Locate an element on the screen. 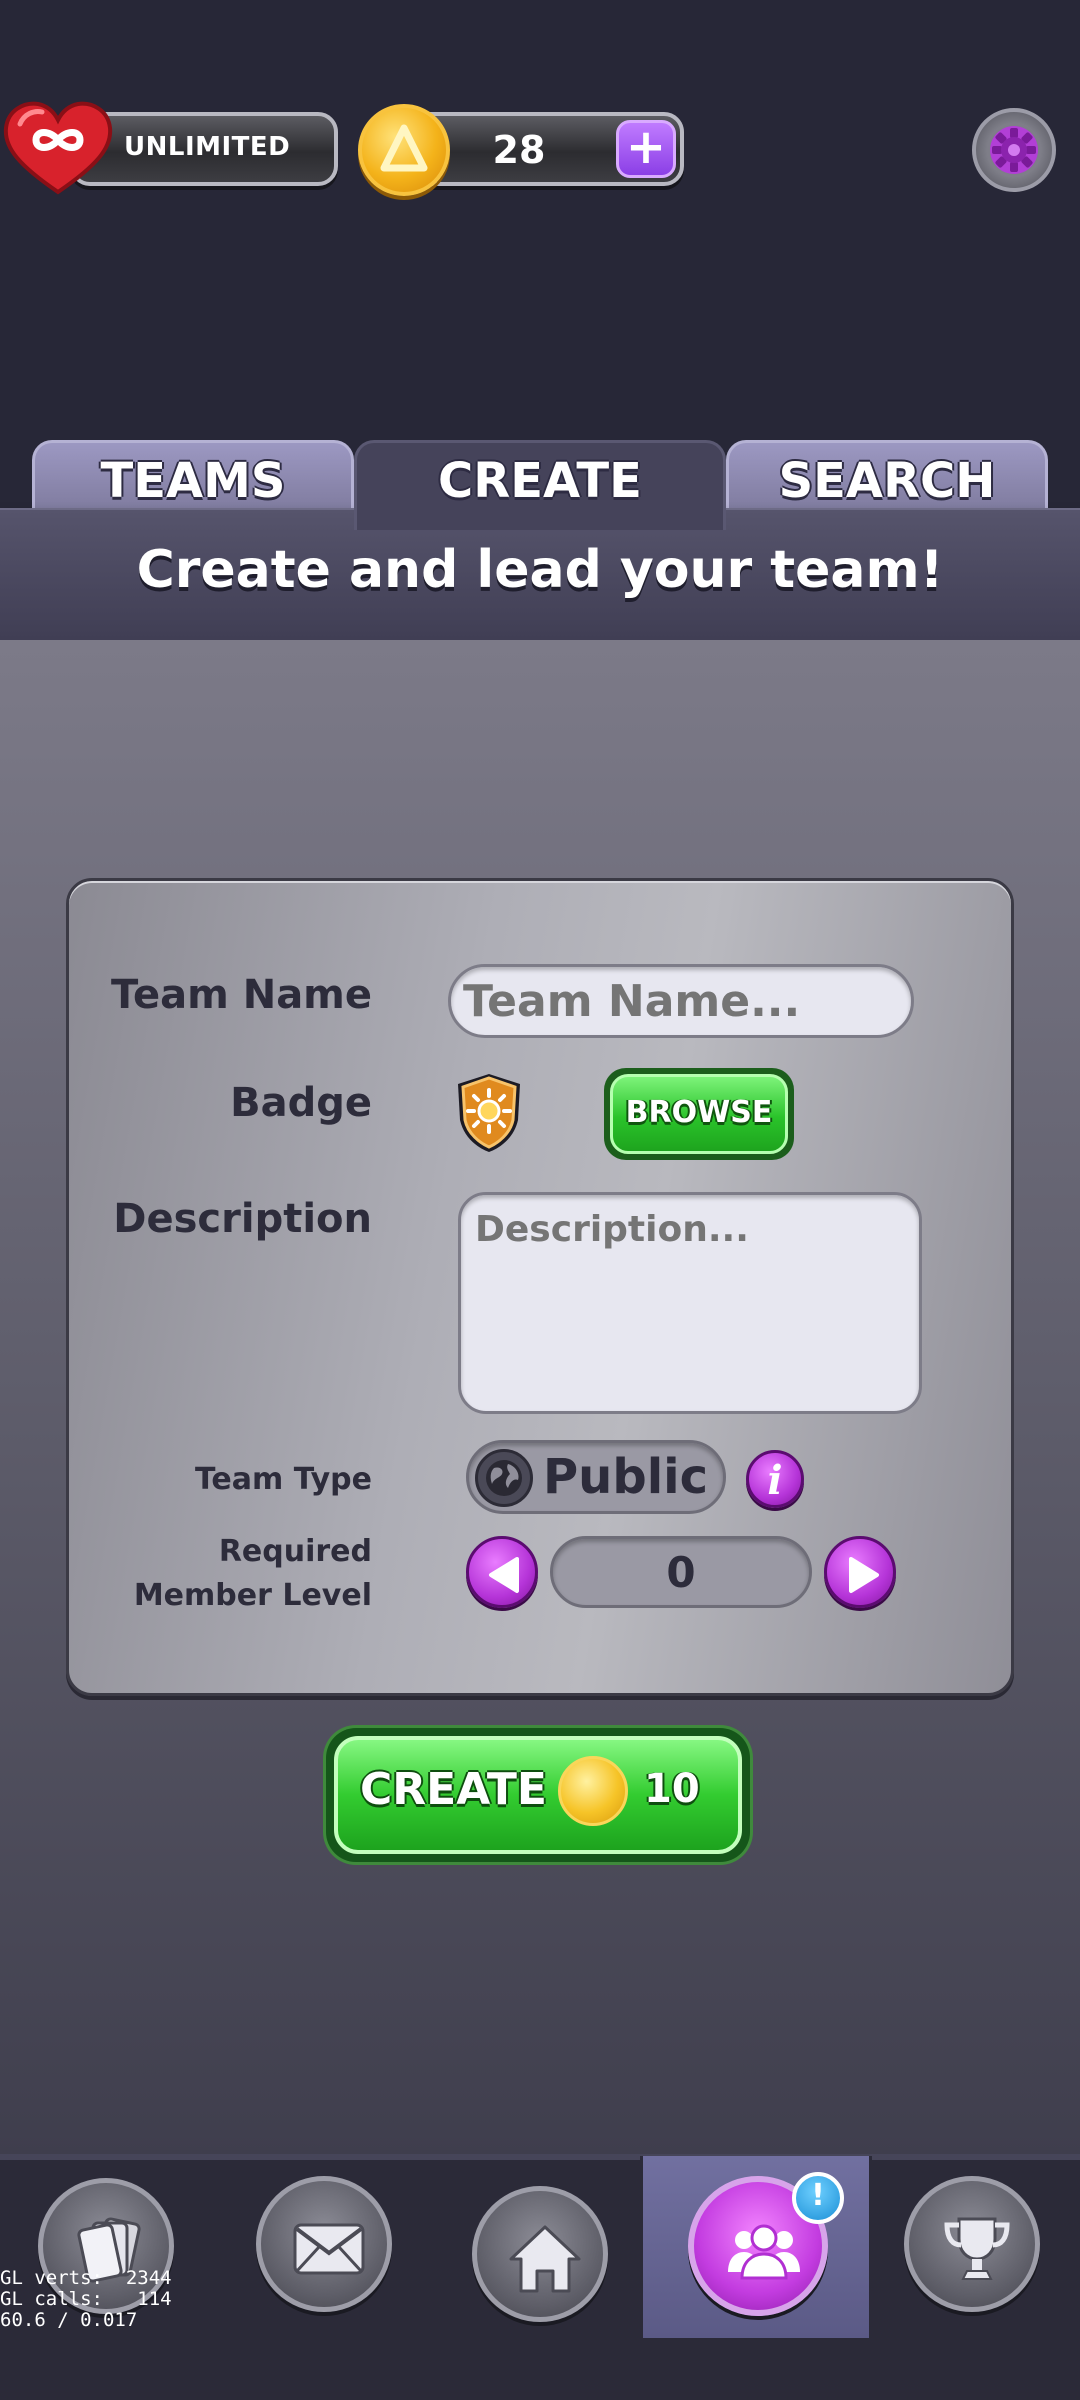 This screenshot has height=2400, width=1080. home-icon is located at coordinates (545, 2259).